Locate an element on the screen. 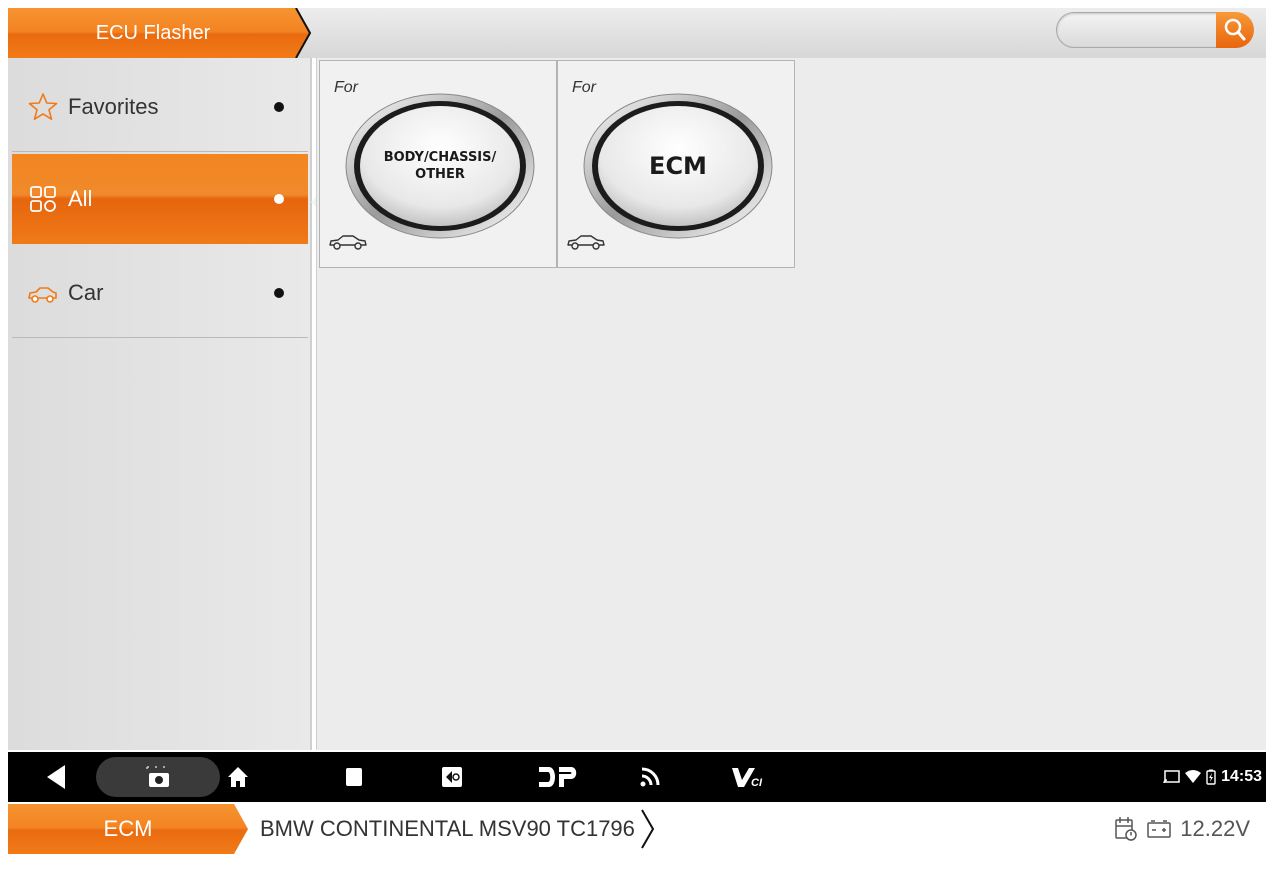 The height and width of the screenshot is (872, 1268). page-title: ECU Flasher is located at coordinates (153, 33).